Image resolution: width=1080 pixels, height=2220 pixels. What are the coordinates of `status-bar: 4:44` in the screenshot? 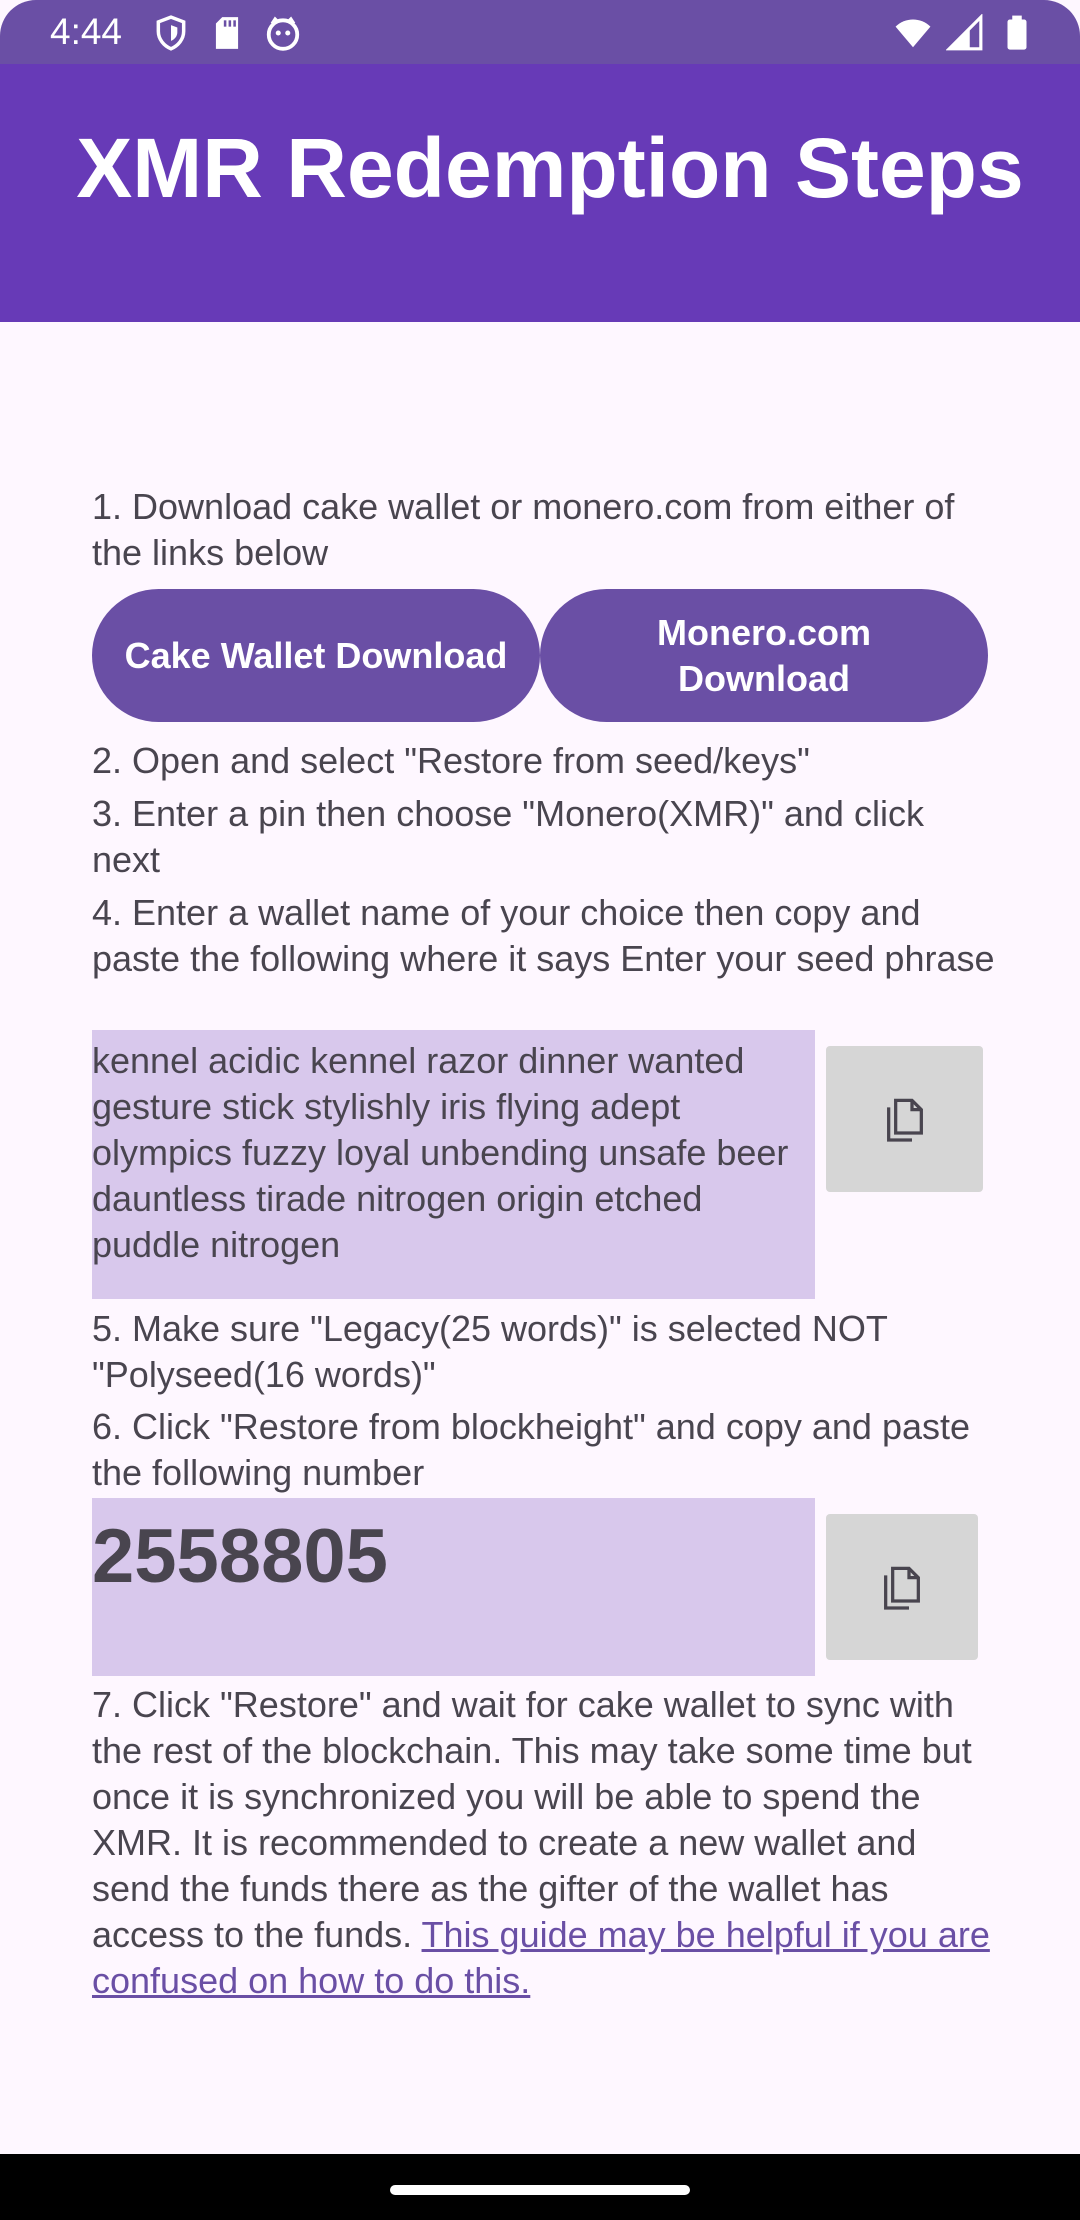 It's located at (540, 32).